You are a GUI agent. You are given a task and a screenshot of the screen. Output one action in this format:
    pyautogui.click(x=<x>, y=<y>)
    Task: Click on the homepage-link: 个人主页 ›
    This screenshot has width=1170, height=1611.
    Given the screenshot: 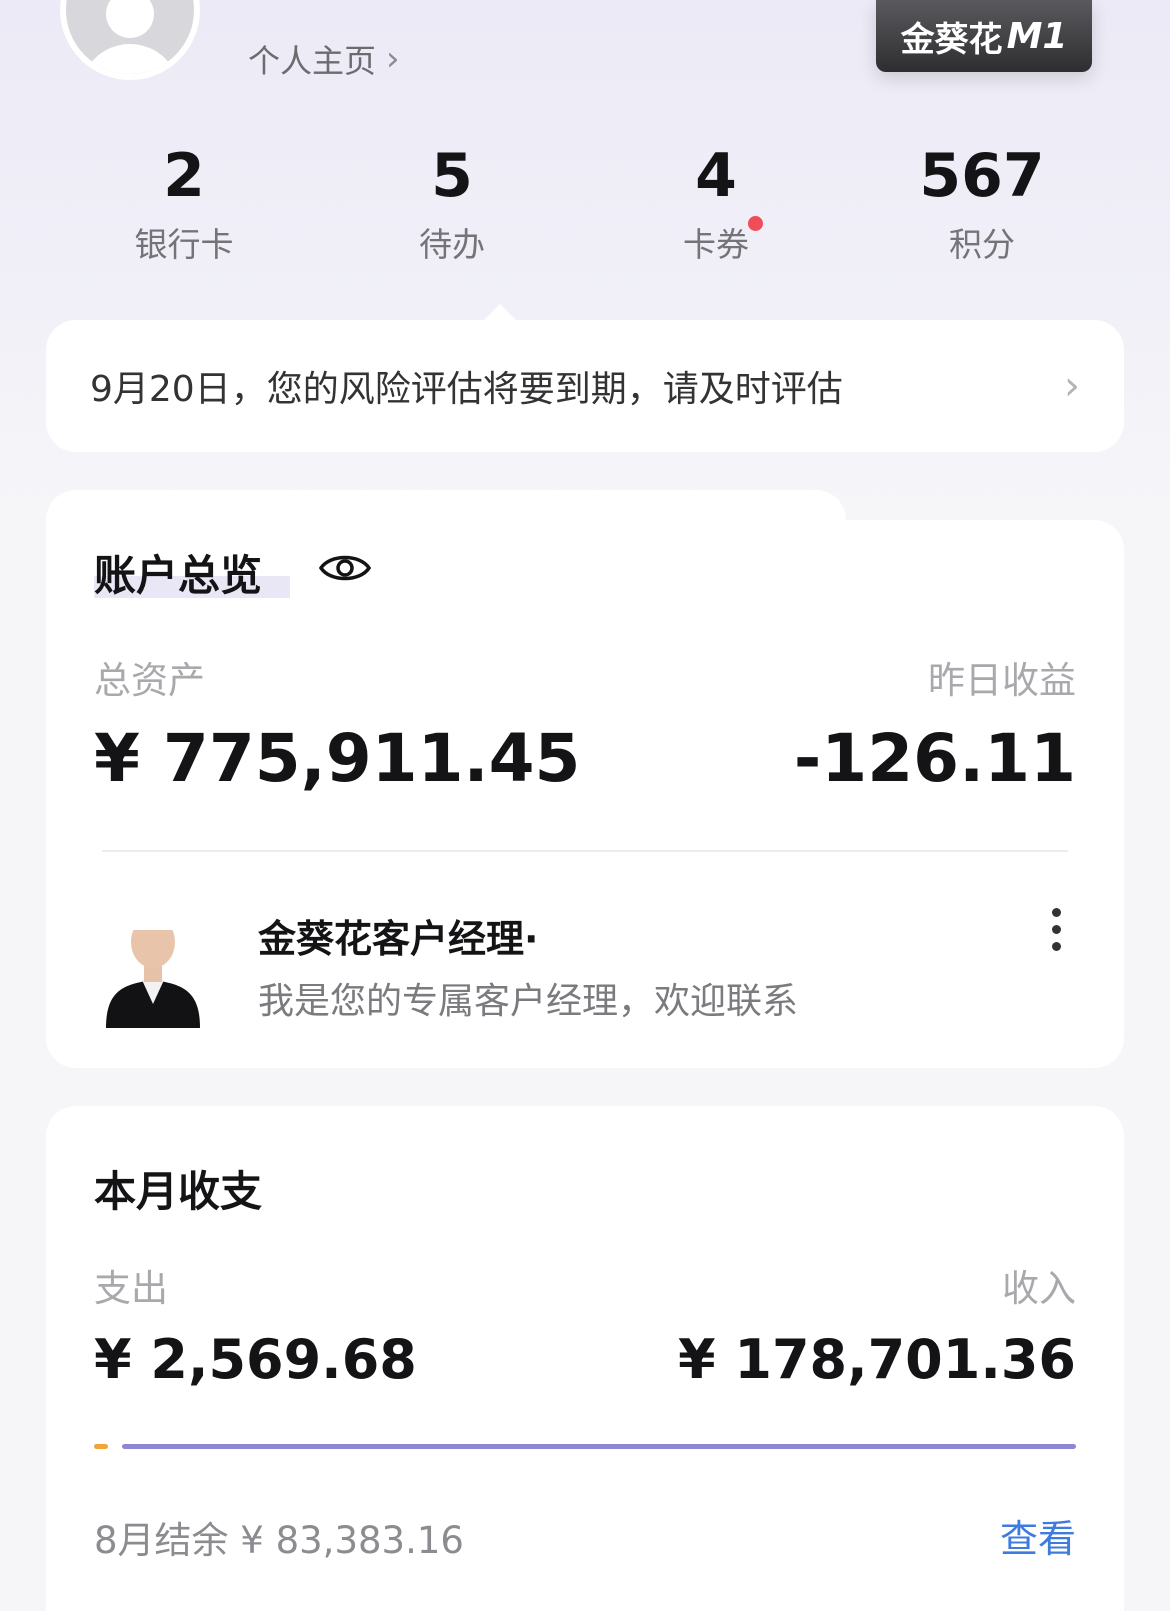 What is the action you would take?
    pyautogui.click(x=324, y=59)
    